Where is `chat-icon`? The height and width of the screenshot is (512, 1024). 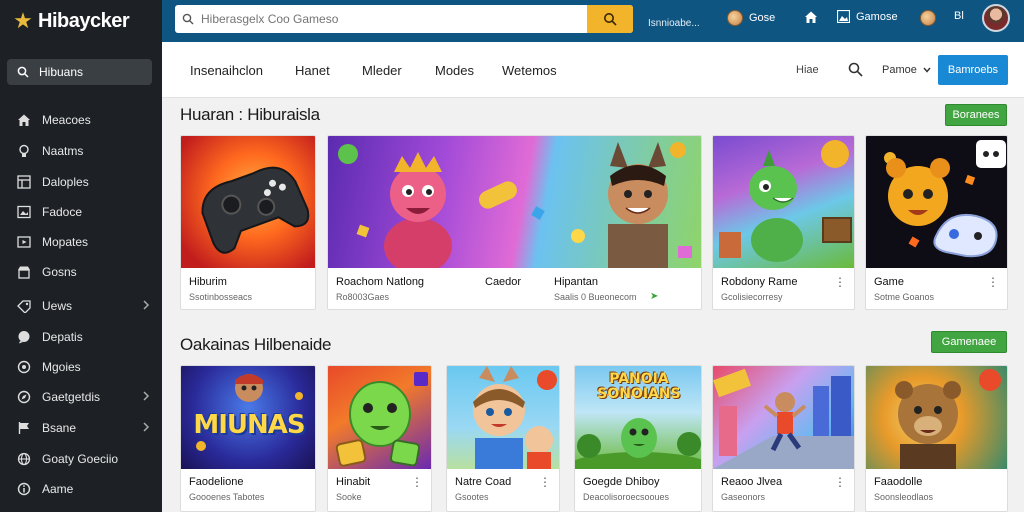
chat-icon is located at coordinates (24, 337).